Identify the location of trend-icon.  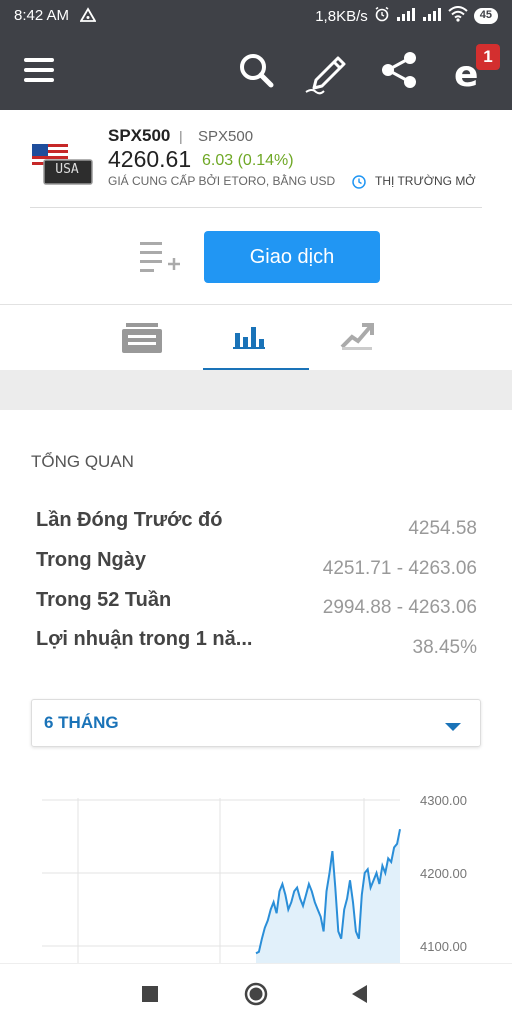
(357, 336).